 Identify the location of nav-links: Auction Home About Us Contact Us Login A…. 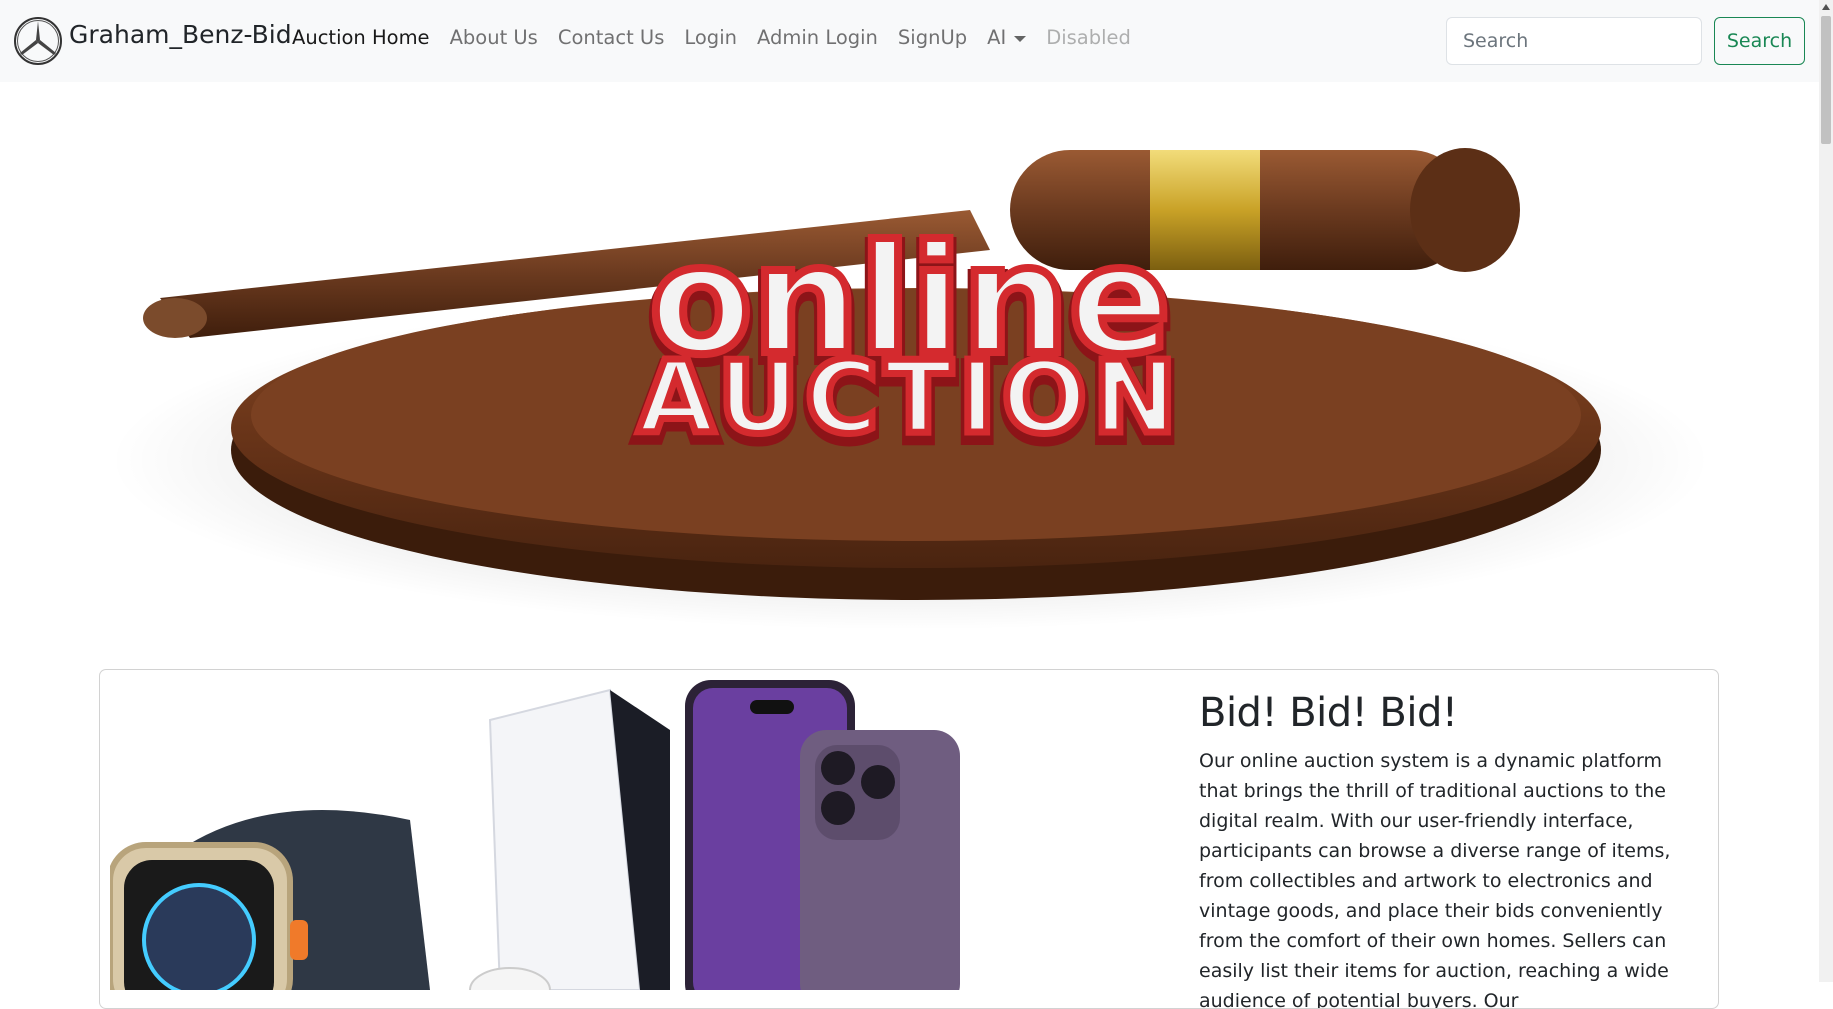
(721, 37).